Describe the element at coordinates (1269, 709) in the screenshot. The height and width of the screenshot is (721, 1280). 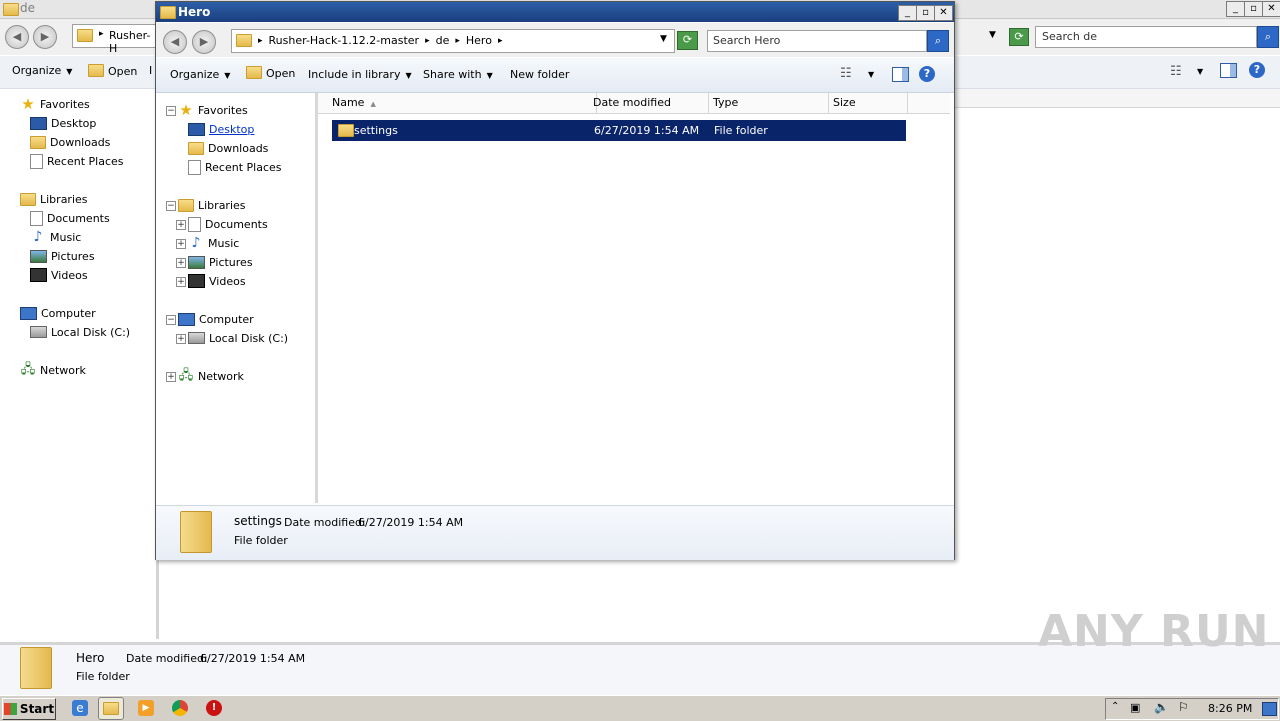
I see `show-desktop-icon` at that location.